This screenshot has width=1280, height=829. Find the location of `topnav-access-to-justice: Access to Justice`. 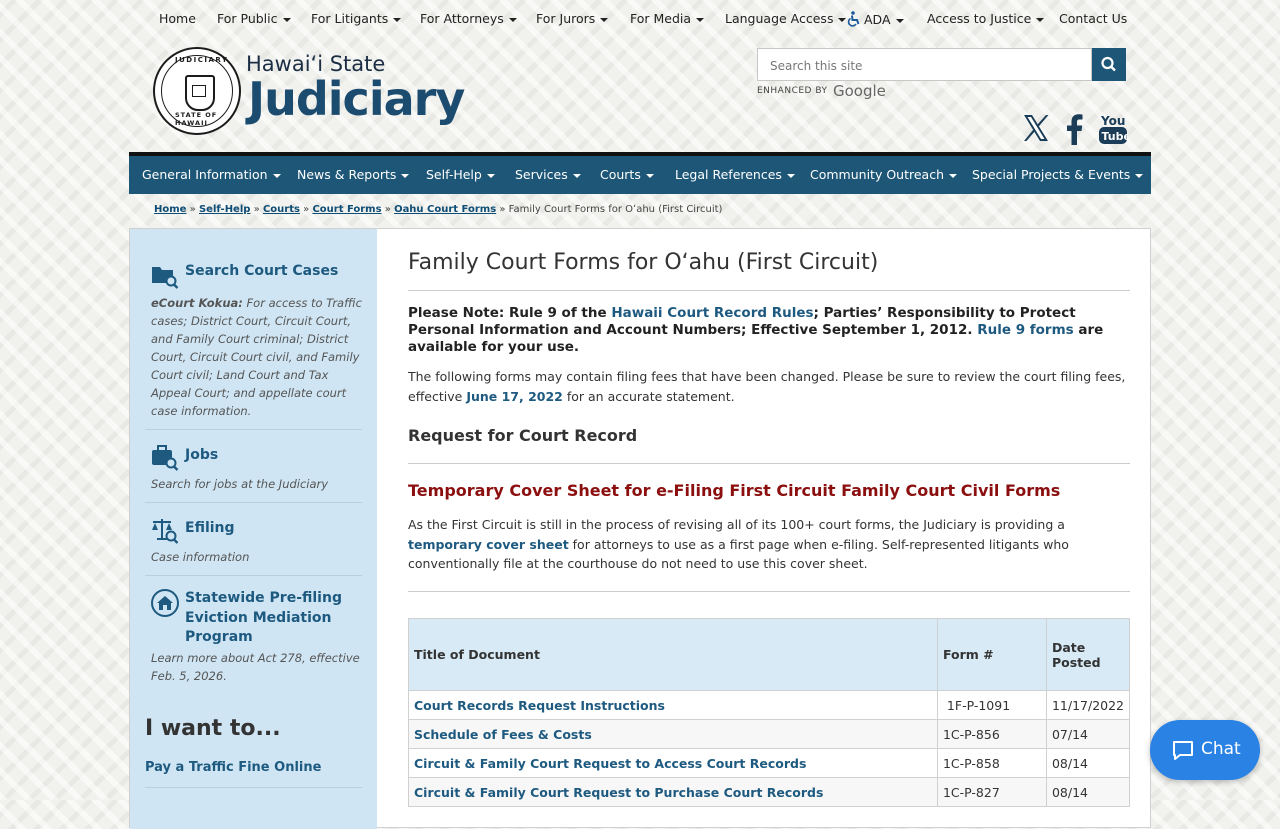

topnav-access-to-justice: Access to Justice is located at coordinates (986, 18).